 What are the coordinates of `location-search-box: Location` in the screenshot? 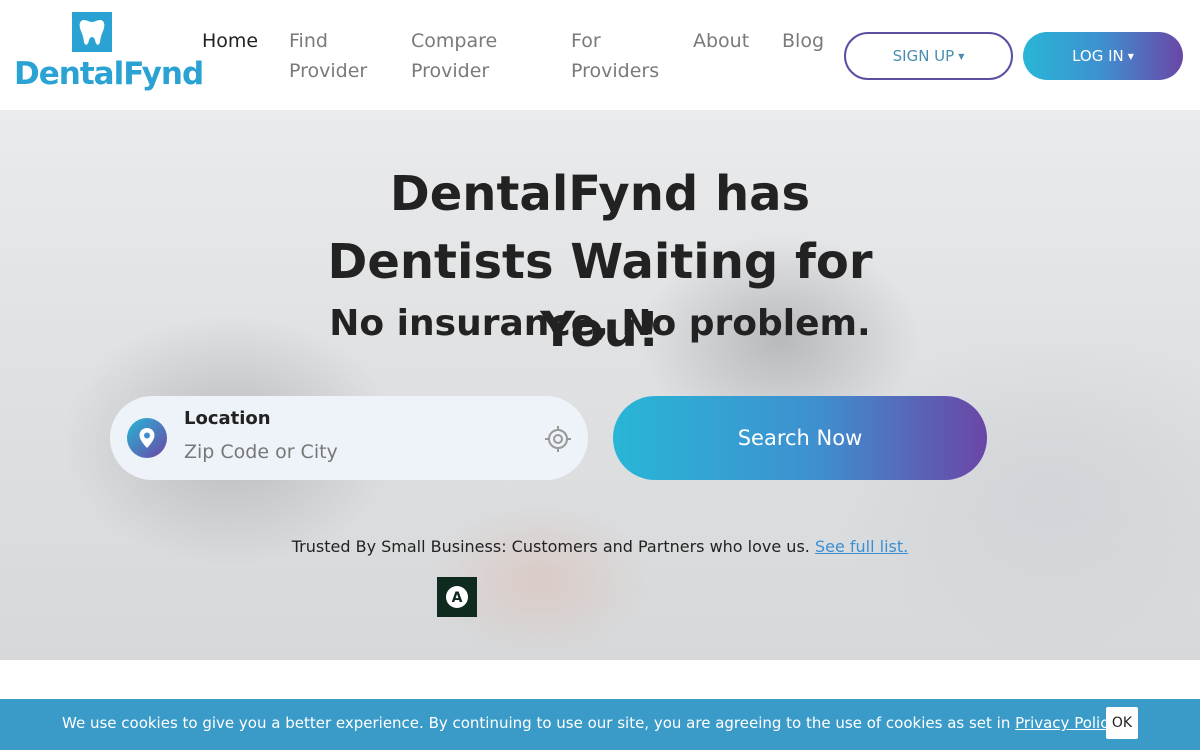 It's located at (349, 438).